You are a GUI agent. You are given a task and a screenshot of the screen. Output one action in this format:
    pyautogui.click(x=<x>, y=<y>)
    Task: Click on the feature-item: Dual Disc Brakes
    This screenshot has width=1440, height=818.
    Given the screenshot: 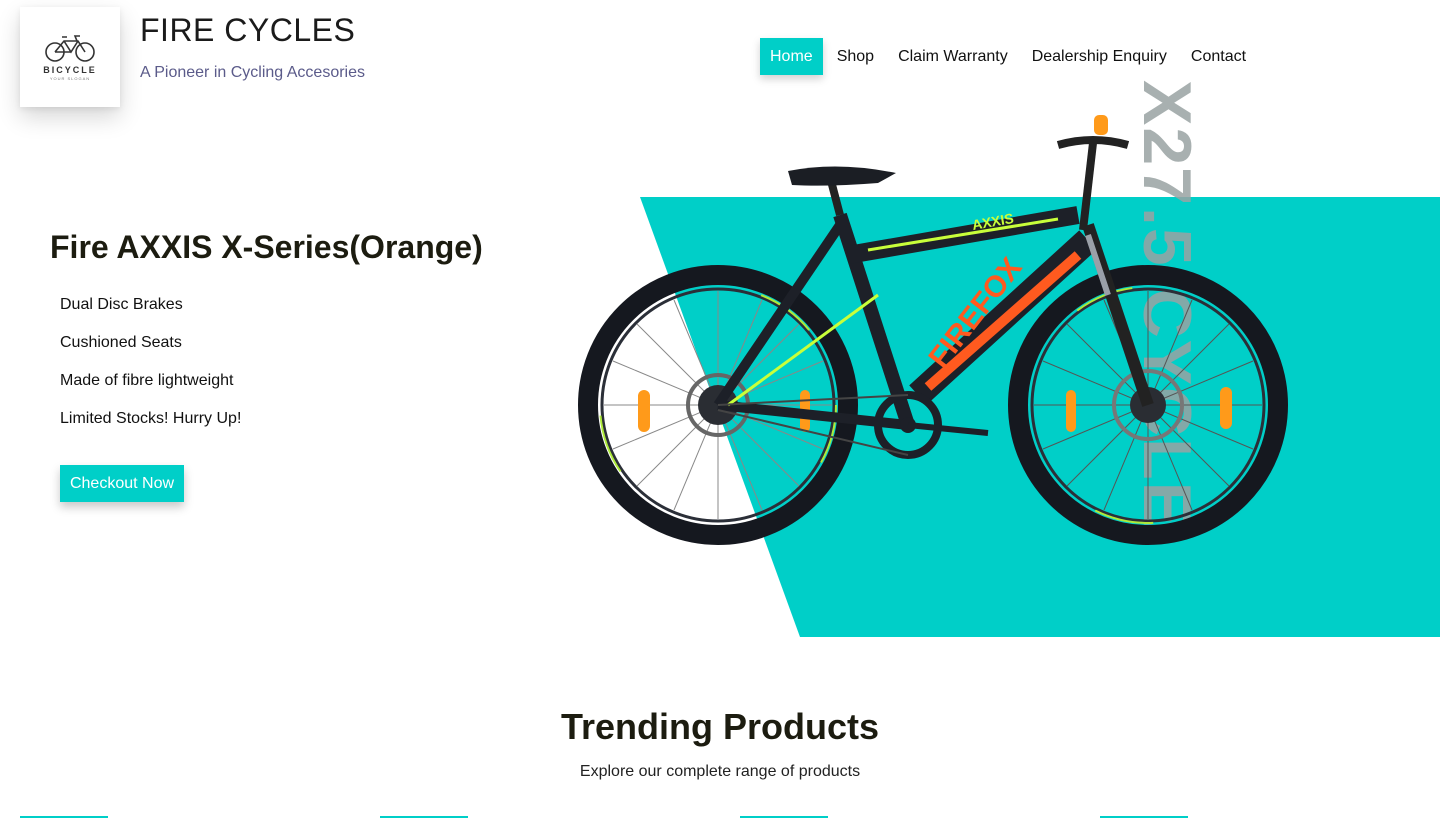 What is the action you would take?
    pyautogui.click(x=121, y=304)
    